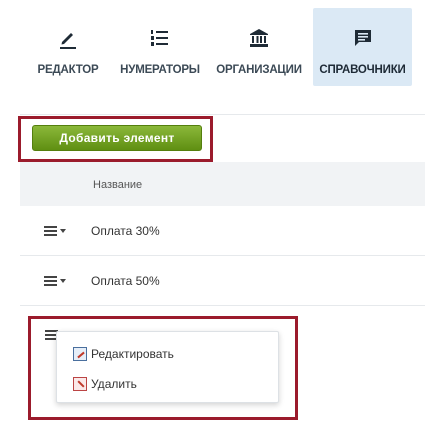 The height and width of the screenshot is (434, 425). Describe the element at coordinates (160, 38) in the screenshot. I see `numbered-list-icon` at that location.